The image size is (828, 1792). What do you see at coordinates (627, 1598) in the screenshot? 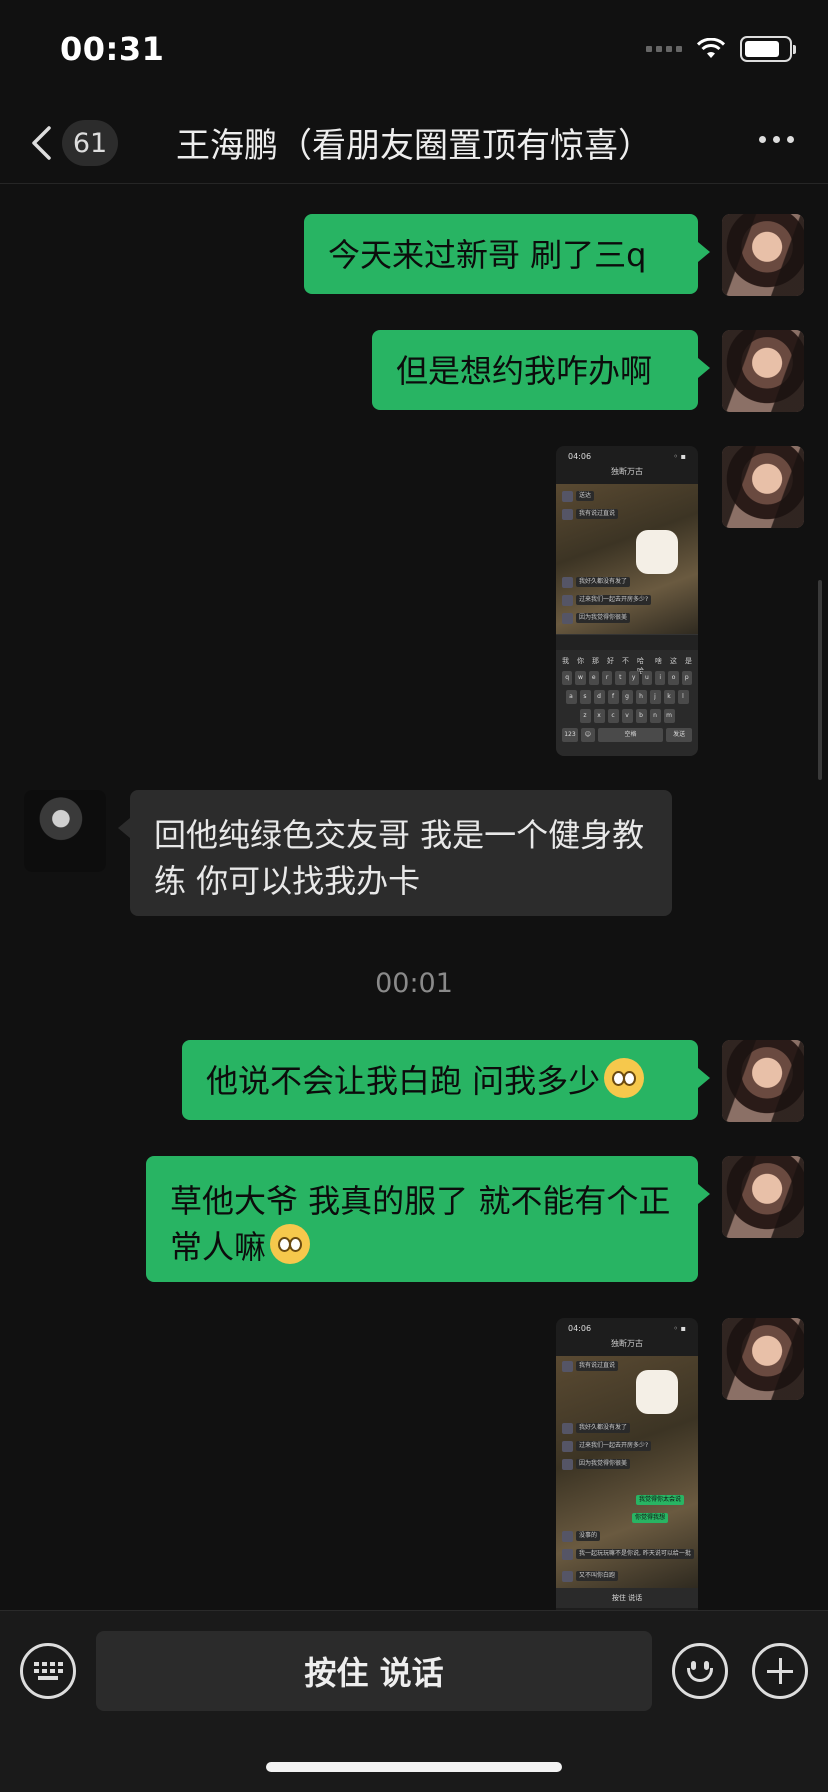
I see `image-bottom-bar: 按住 说话` at bounding box center [627, 1598].